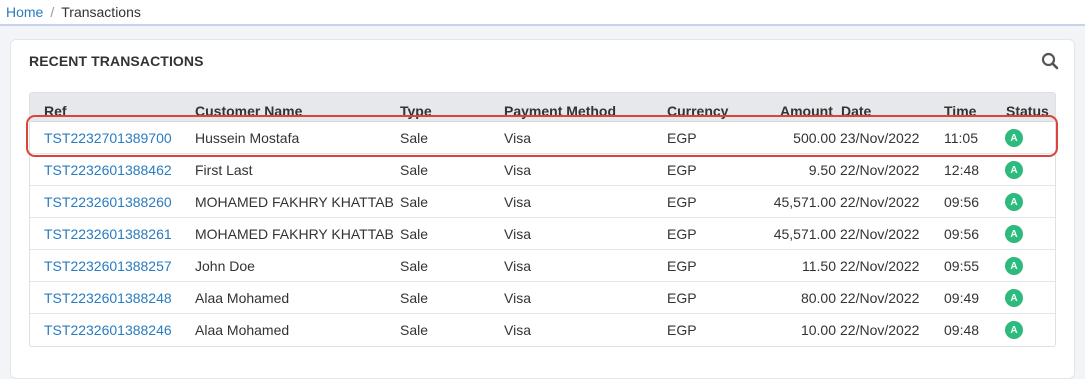 This screenshot has height=379, width=1085. Describe the element at coordinates (962, 298) in the screenshot. I see `cell-time: 09:49` at that location.